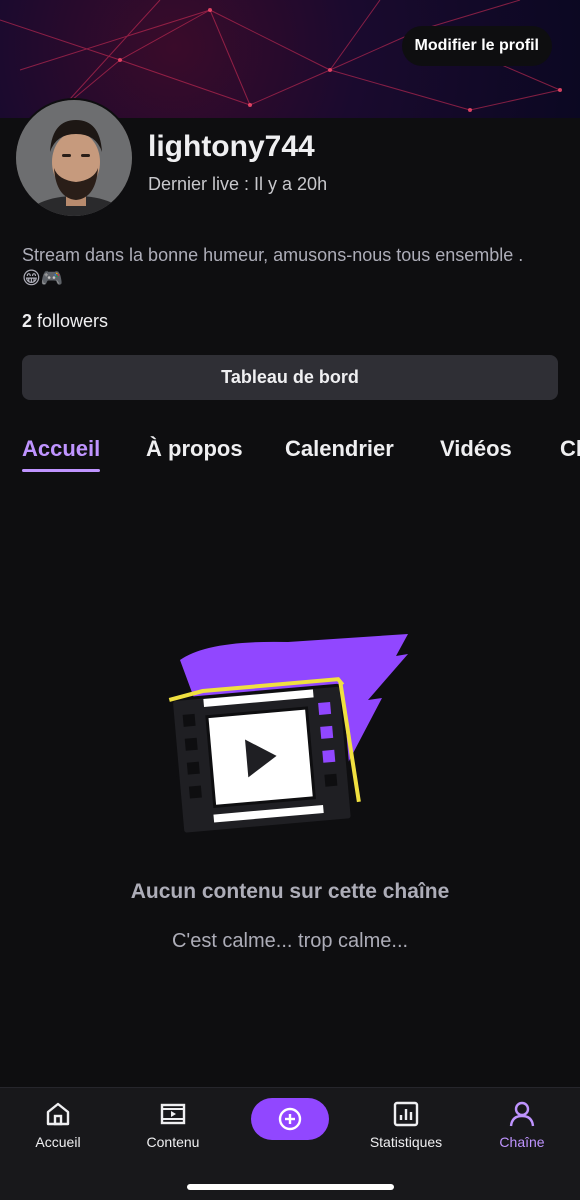  What do you see at coordinates (290, 377) in the screenshot?
I see `dashboard-button: Tableau de bord` at bounding box center [290, 377].